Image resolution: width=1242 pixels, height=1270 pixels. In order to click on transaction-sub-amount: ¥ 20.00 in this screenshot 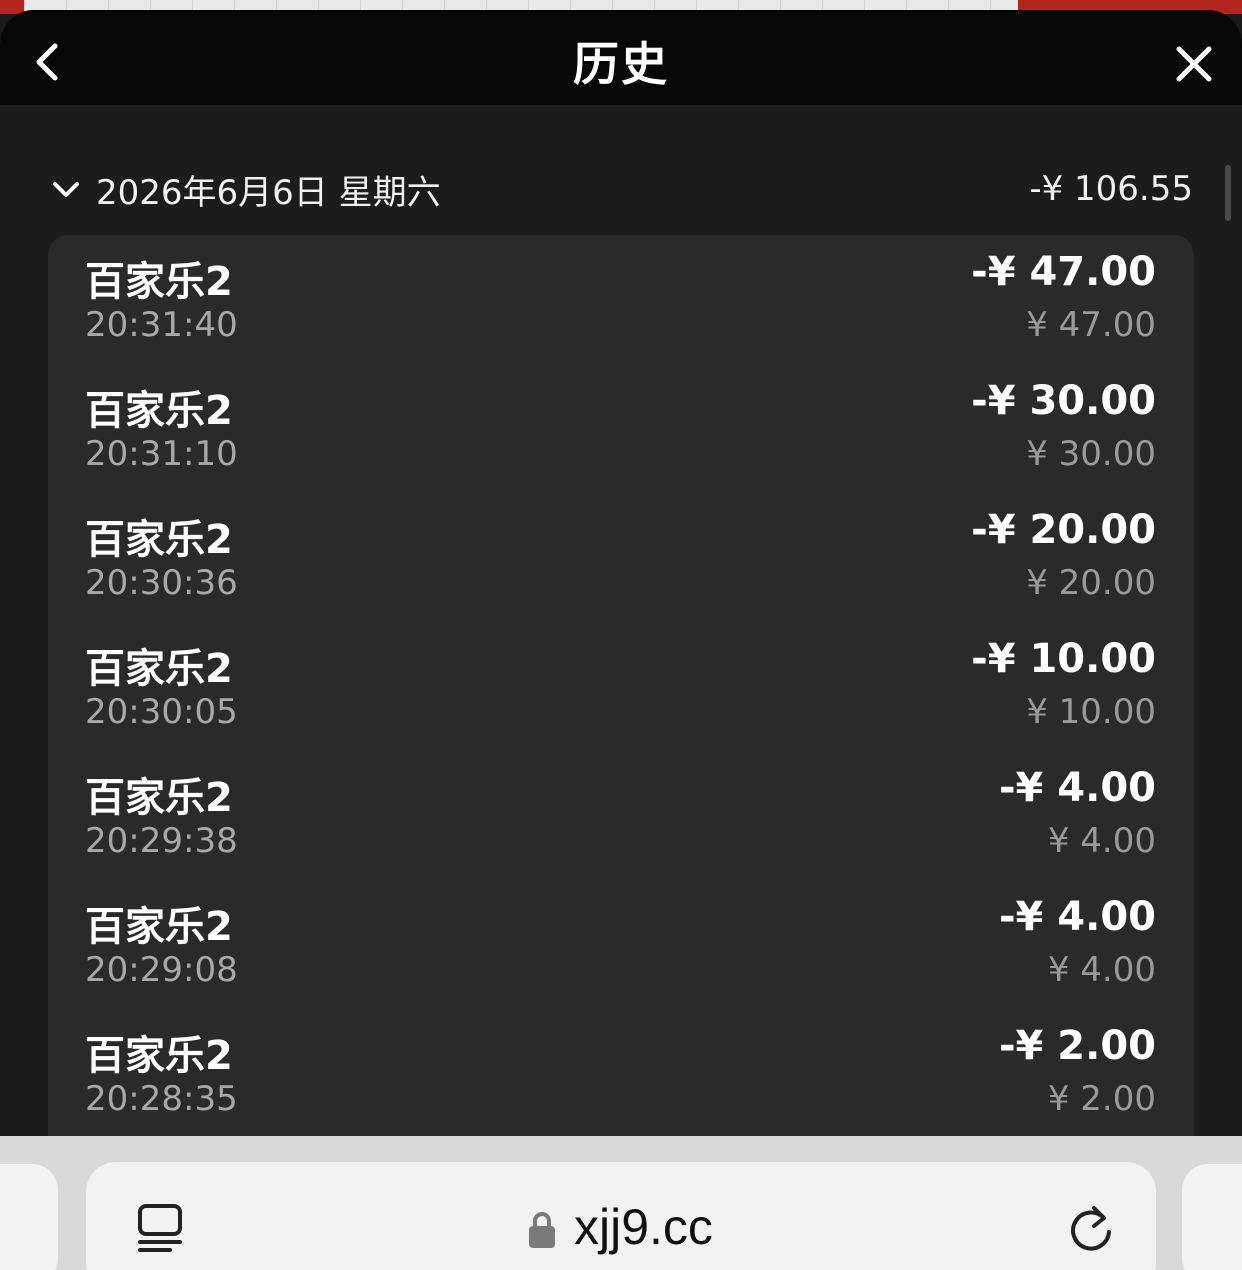, I will do `click(1091, 583)`.